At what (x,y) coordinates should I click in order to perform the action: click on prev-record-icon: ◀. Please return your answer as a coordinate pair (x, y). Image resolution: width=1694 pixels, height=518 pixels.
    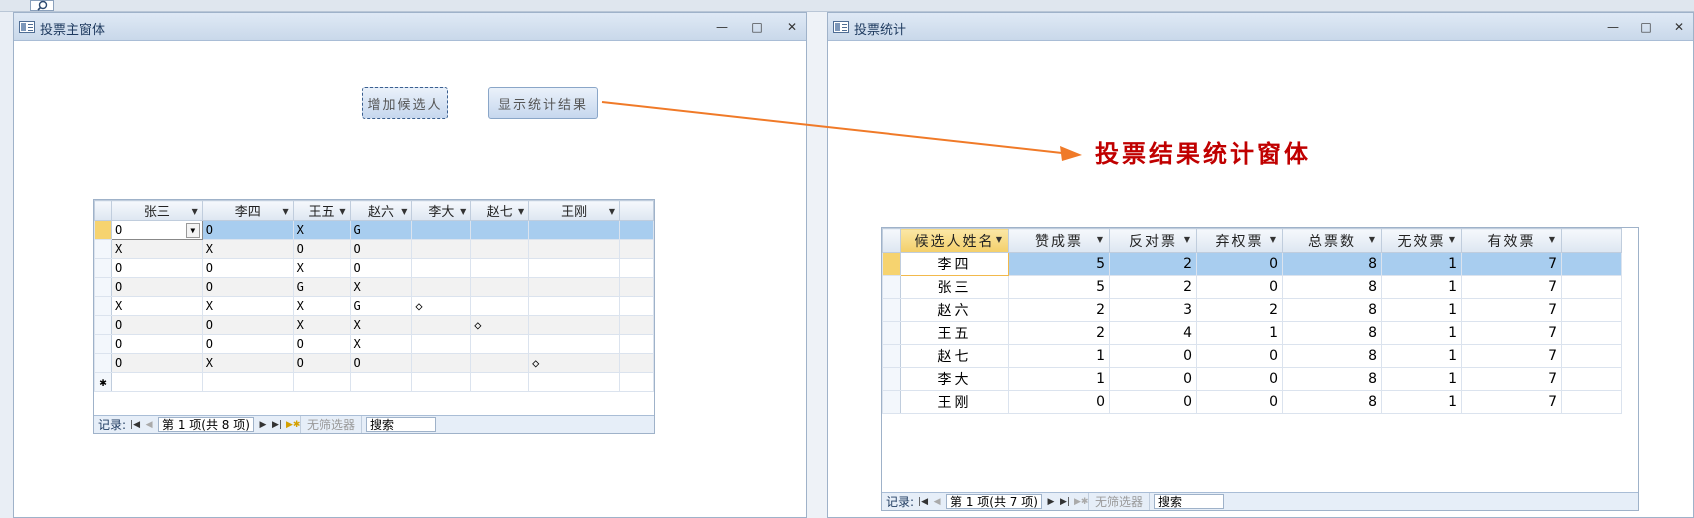
    Looking at the image, I should click on (937, 502).